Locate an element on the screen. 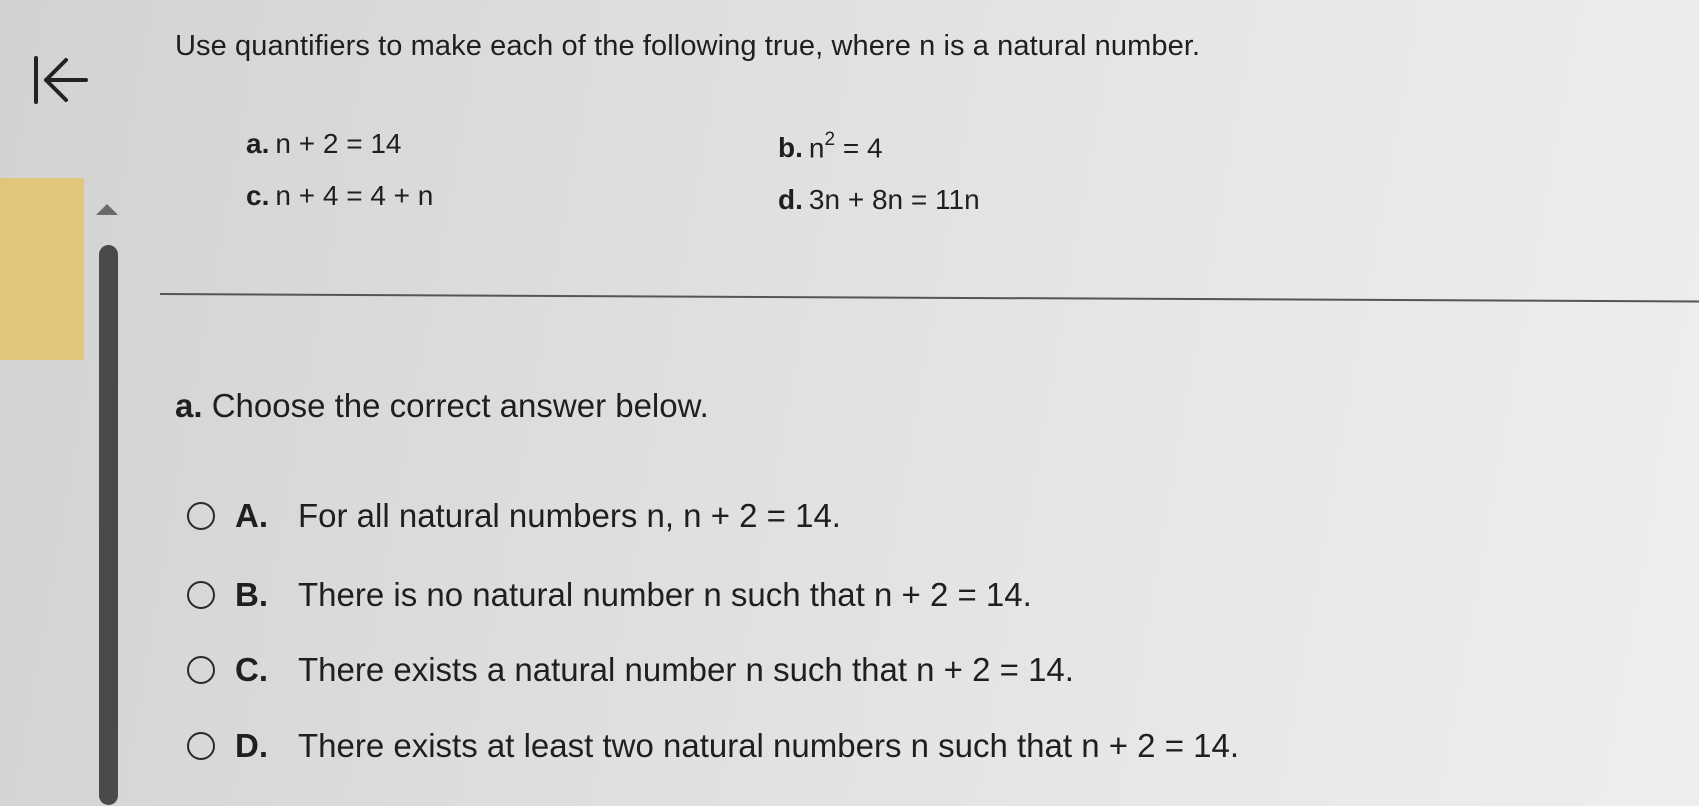 This screenshot has width=1699, height=806. part-c-expression: n + 4 = 4 + n is located at coordinates (354, 195).